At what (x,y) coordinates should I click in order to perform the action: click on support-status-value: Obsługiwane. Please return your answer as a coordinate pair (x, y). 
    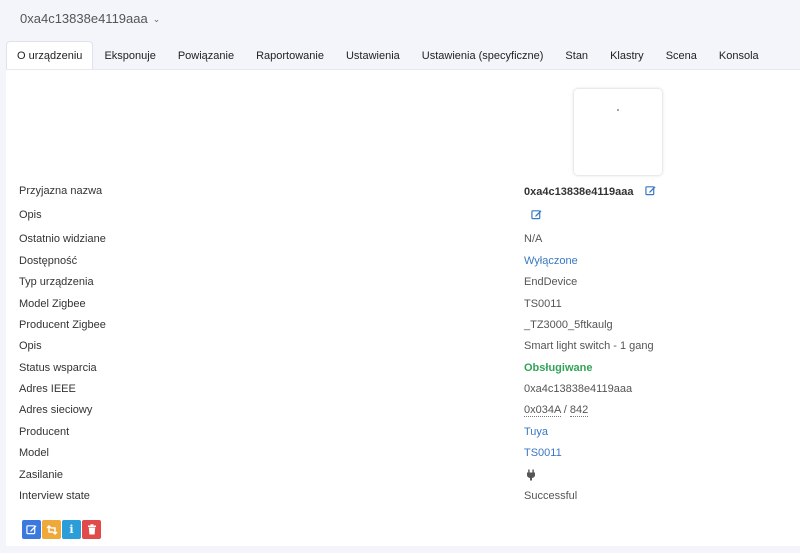
    Looking at the image, I should click on (558, 368).